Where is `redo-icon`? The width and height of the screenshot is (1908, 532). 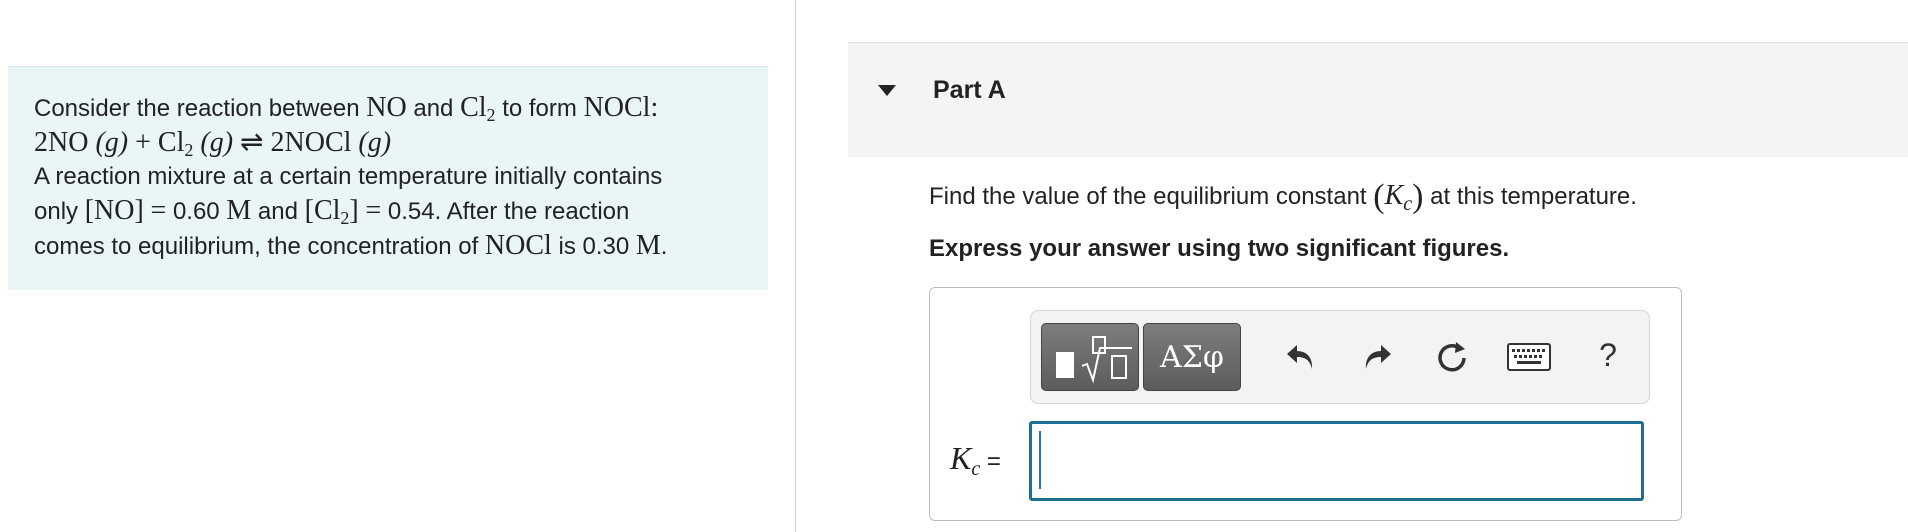 redo-icon is located at coordinates (1377, 357).